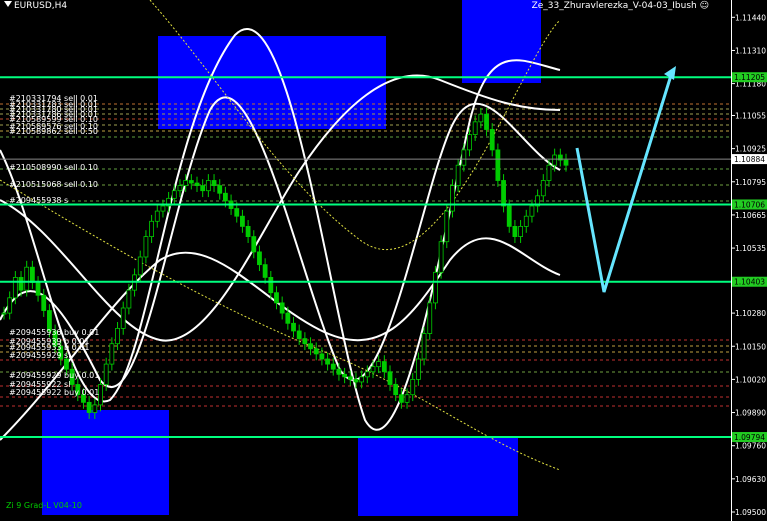 The image size is (767, 521). Describe the element at coordinates (750, 313) in the screenshot. I see `axis-tick-label: 1.10280` at that location.